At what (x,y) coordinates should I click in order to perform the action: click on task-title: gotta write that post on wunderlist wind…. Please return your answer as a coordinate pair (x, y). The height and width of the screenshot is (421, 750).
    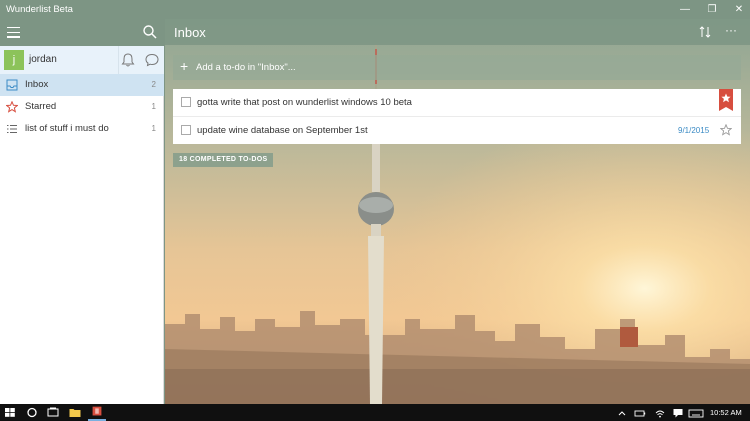
    Looking at the image, I should click on (304, 102).